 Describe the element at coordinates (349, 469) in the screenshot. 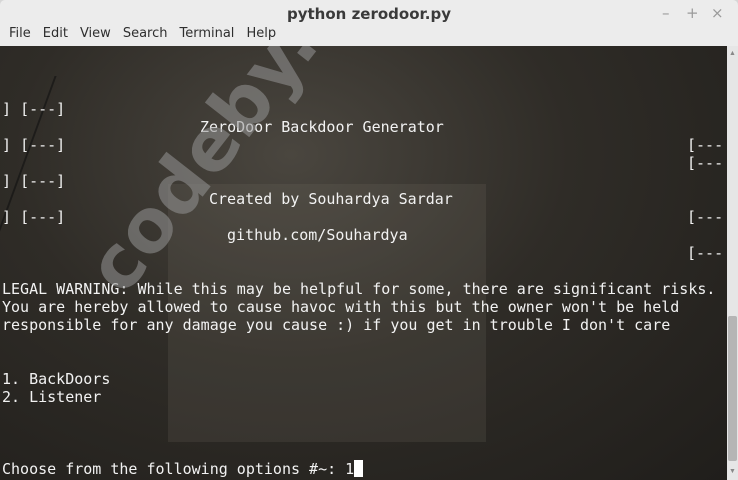

I see `prompt-input: 1` at that location.